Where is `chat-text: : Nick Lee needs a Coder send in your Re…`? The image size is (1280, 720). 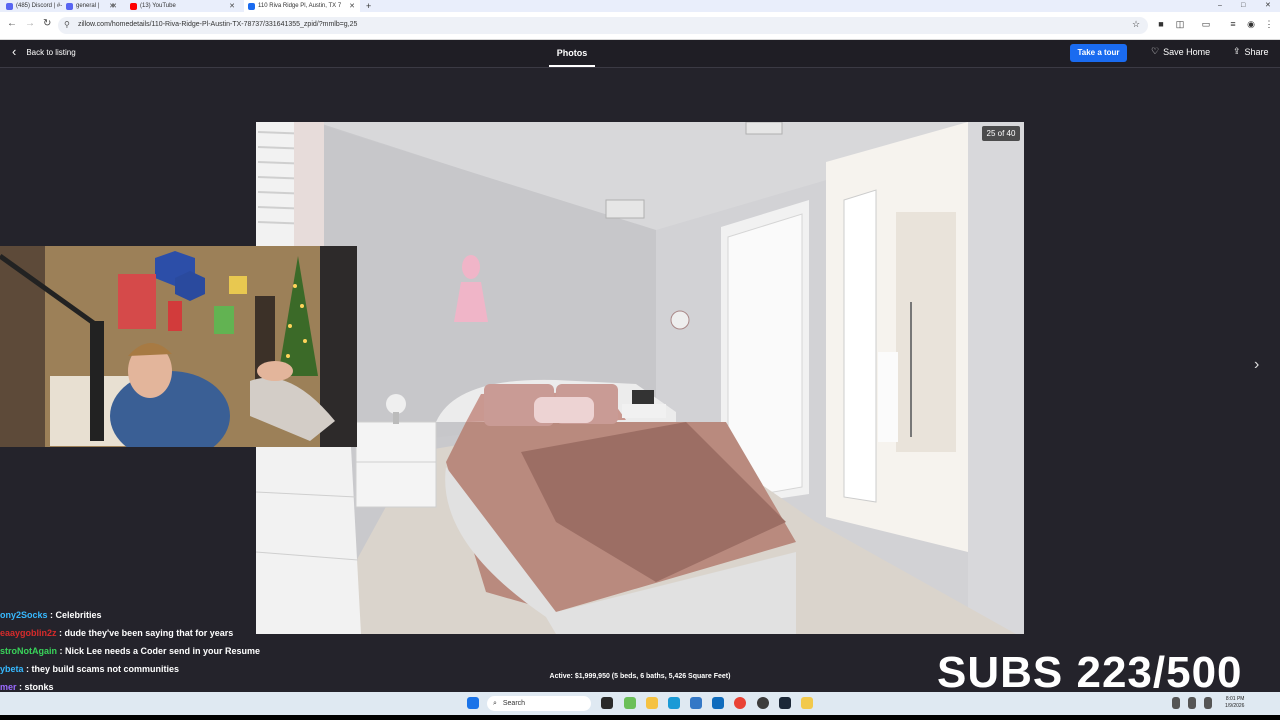 chat-text: : Nick Lee needs a Coder send in your Re… is located at coordinates (159, 651).